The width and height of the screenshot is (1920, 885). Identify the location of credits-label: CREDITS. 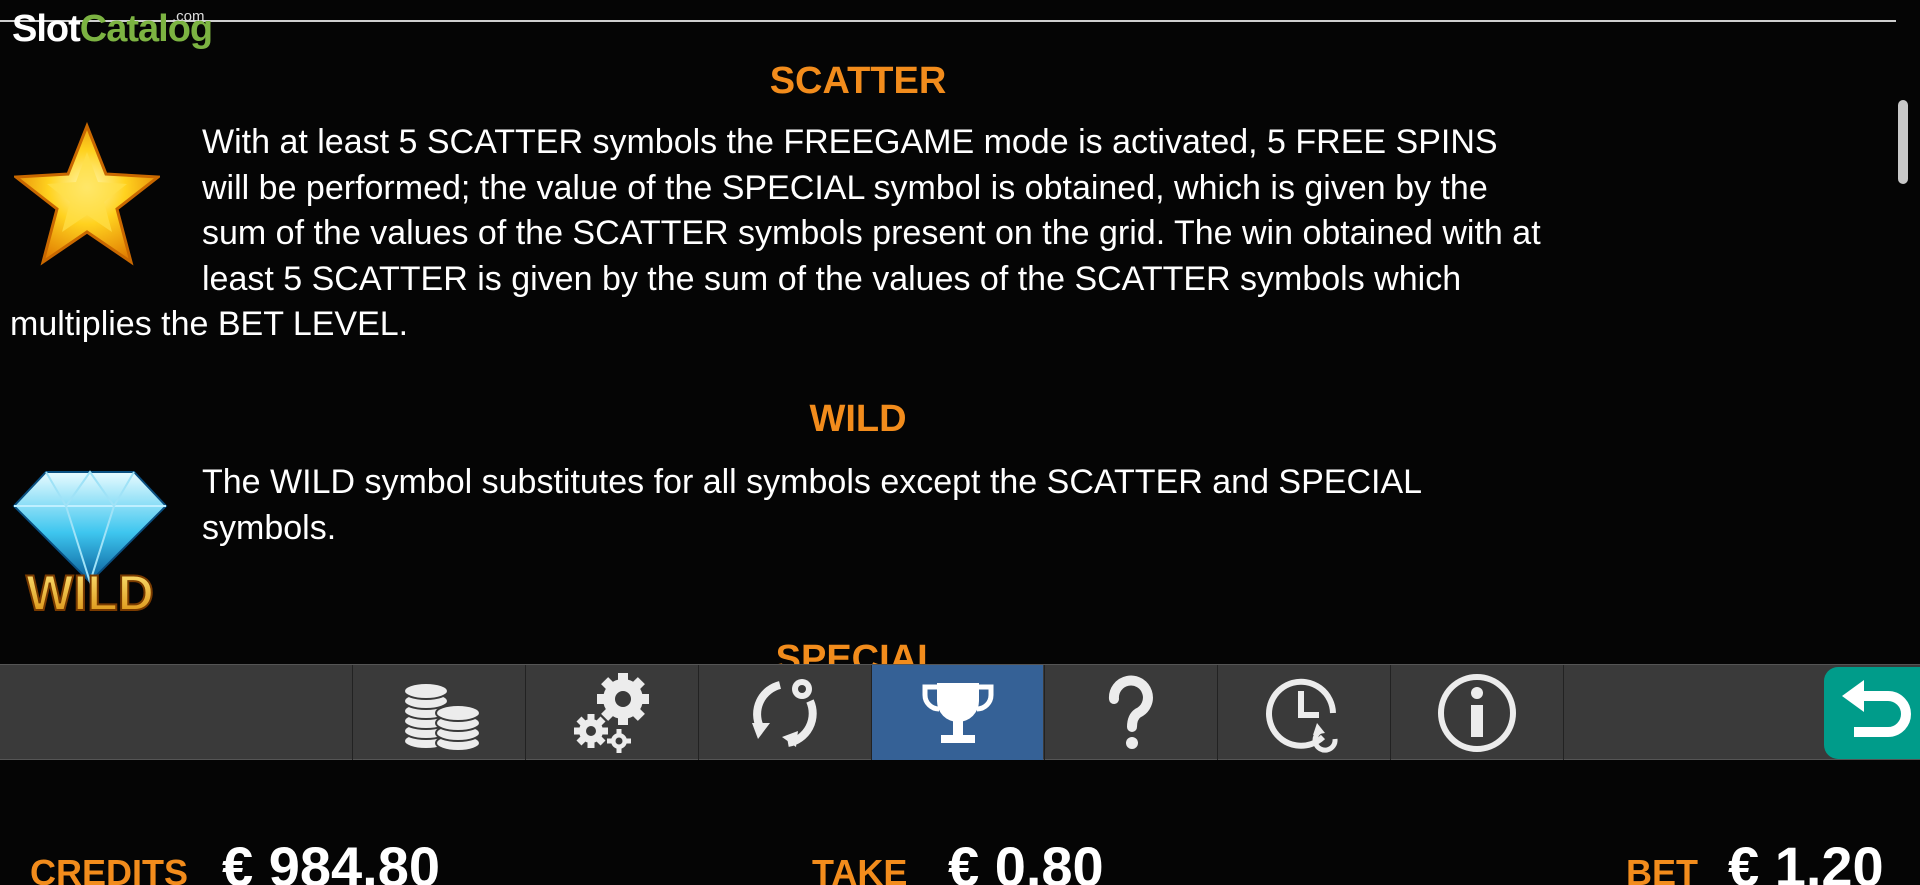
(109, 868).